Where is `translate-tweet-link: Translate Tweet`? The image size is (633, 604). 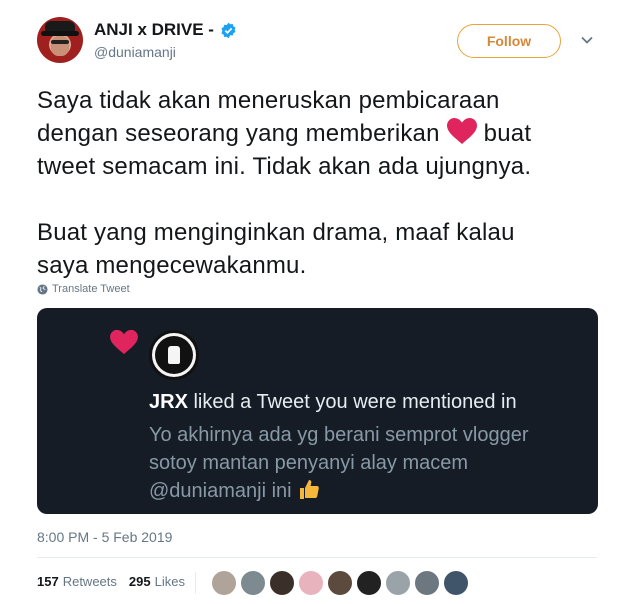 translate-tweet-link: Translate Tweet is located at coordinates (83, 289).